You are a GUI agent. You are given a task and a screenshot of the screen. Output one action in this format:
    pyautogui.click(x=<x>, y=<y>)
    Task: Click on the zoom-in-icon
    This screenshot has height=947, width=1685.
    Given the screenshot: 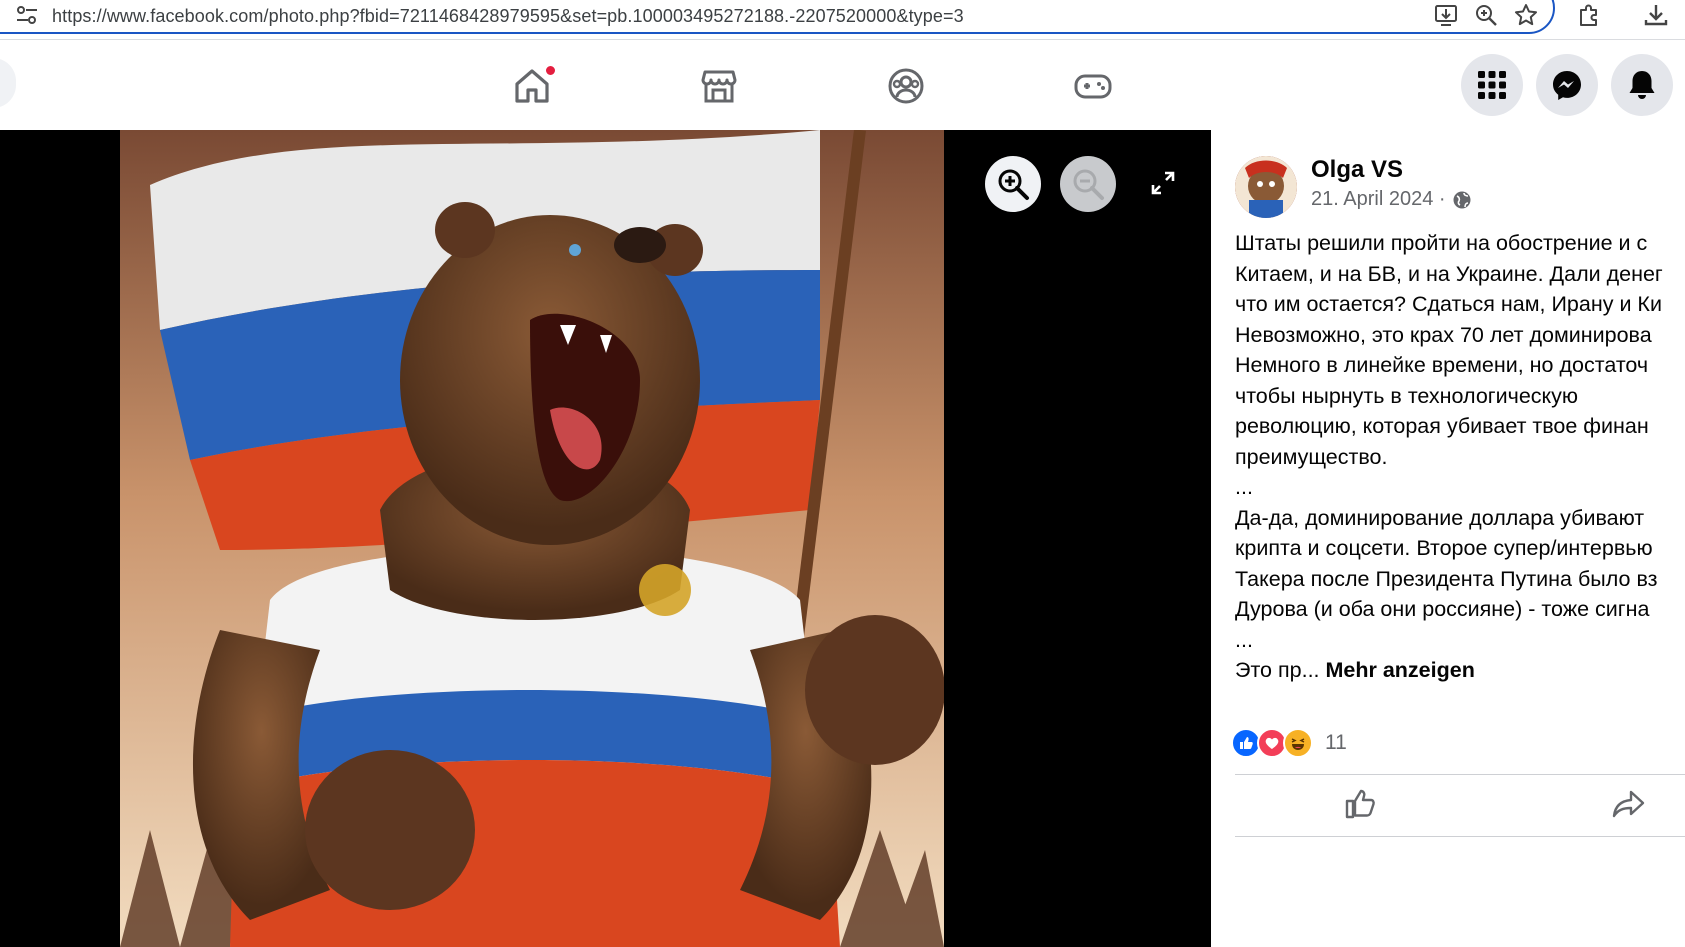 What is the action you would take?
    pyautogui.click(x=1013, y=184)
    